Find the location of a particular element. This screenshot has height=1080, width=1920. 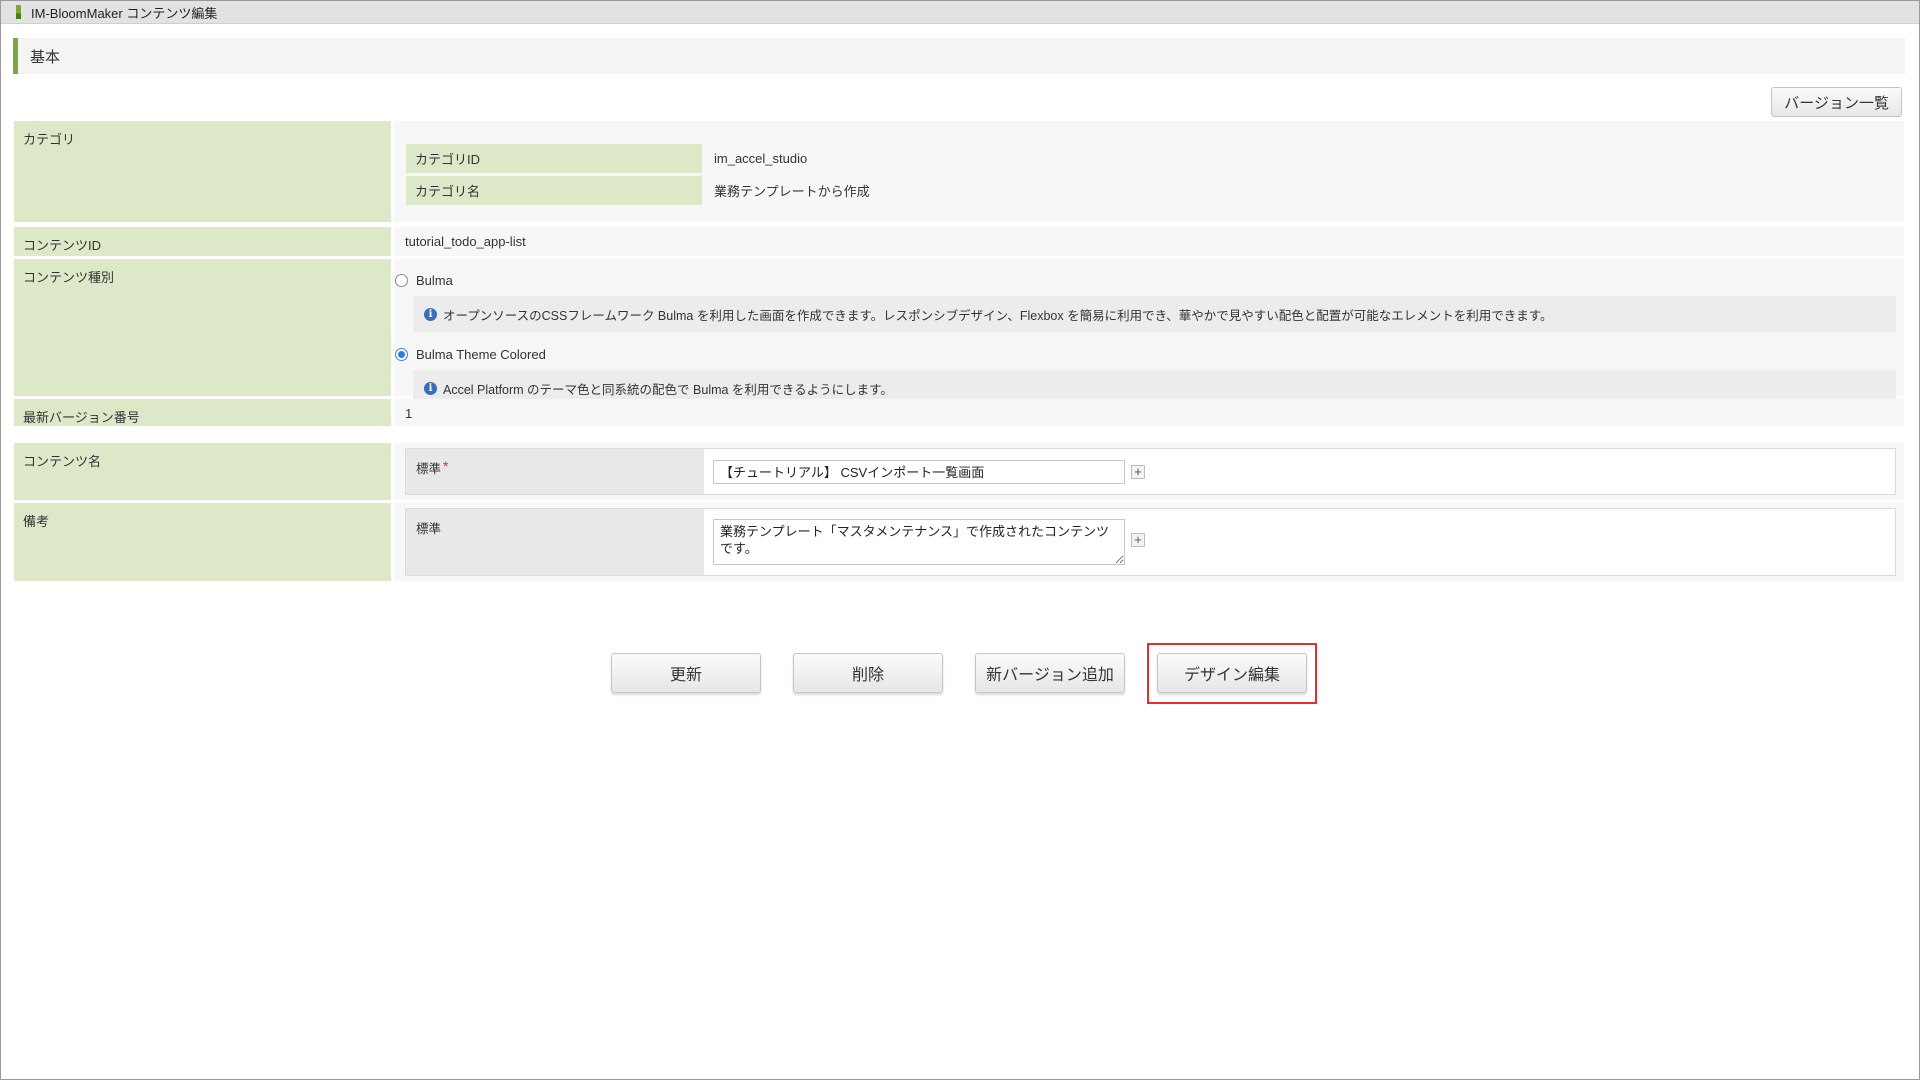

content-id-row: コンテンツID tutorial_todo_app-list is located at coordinates (959, 241).